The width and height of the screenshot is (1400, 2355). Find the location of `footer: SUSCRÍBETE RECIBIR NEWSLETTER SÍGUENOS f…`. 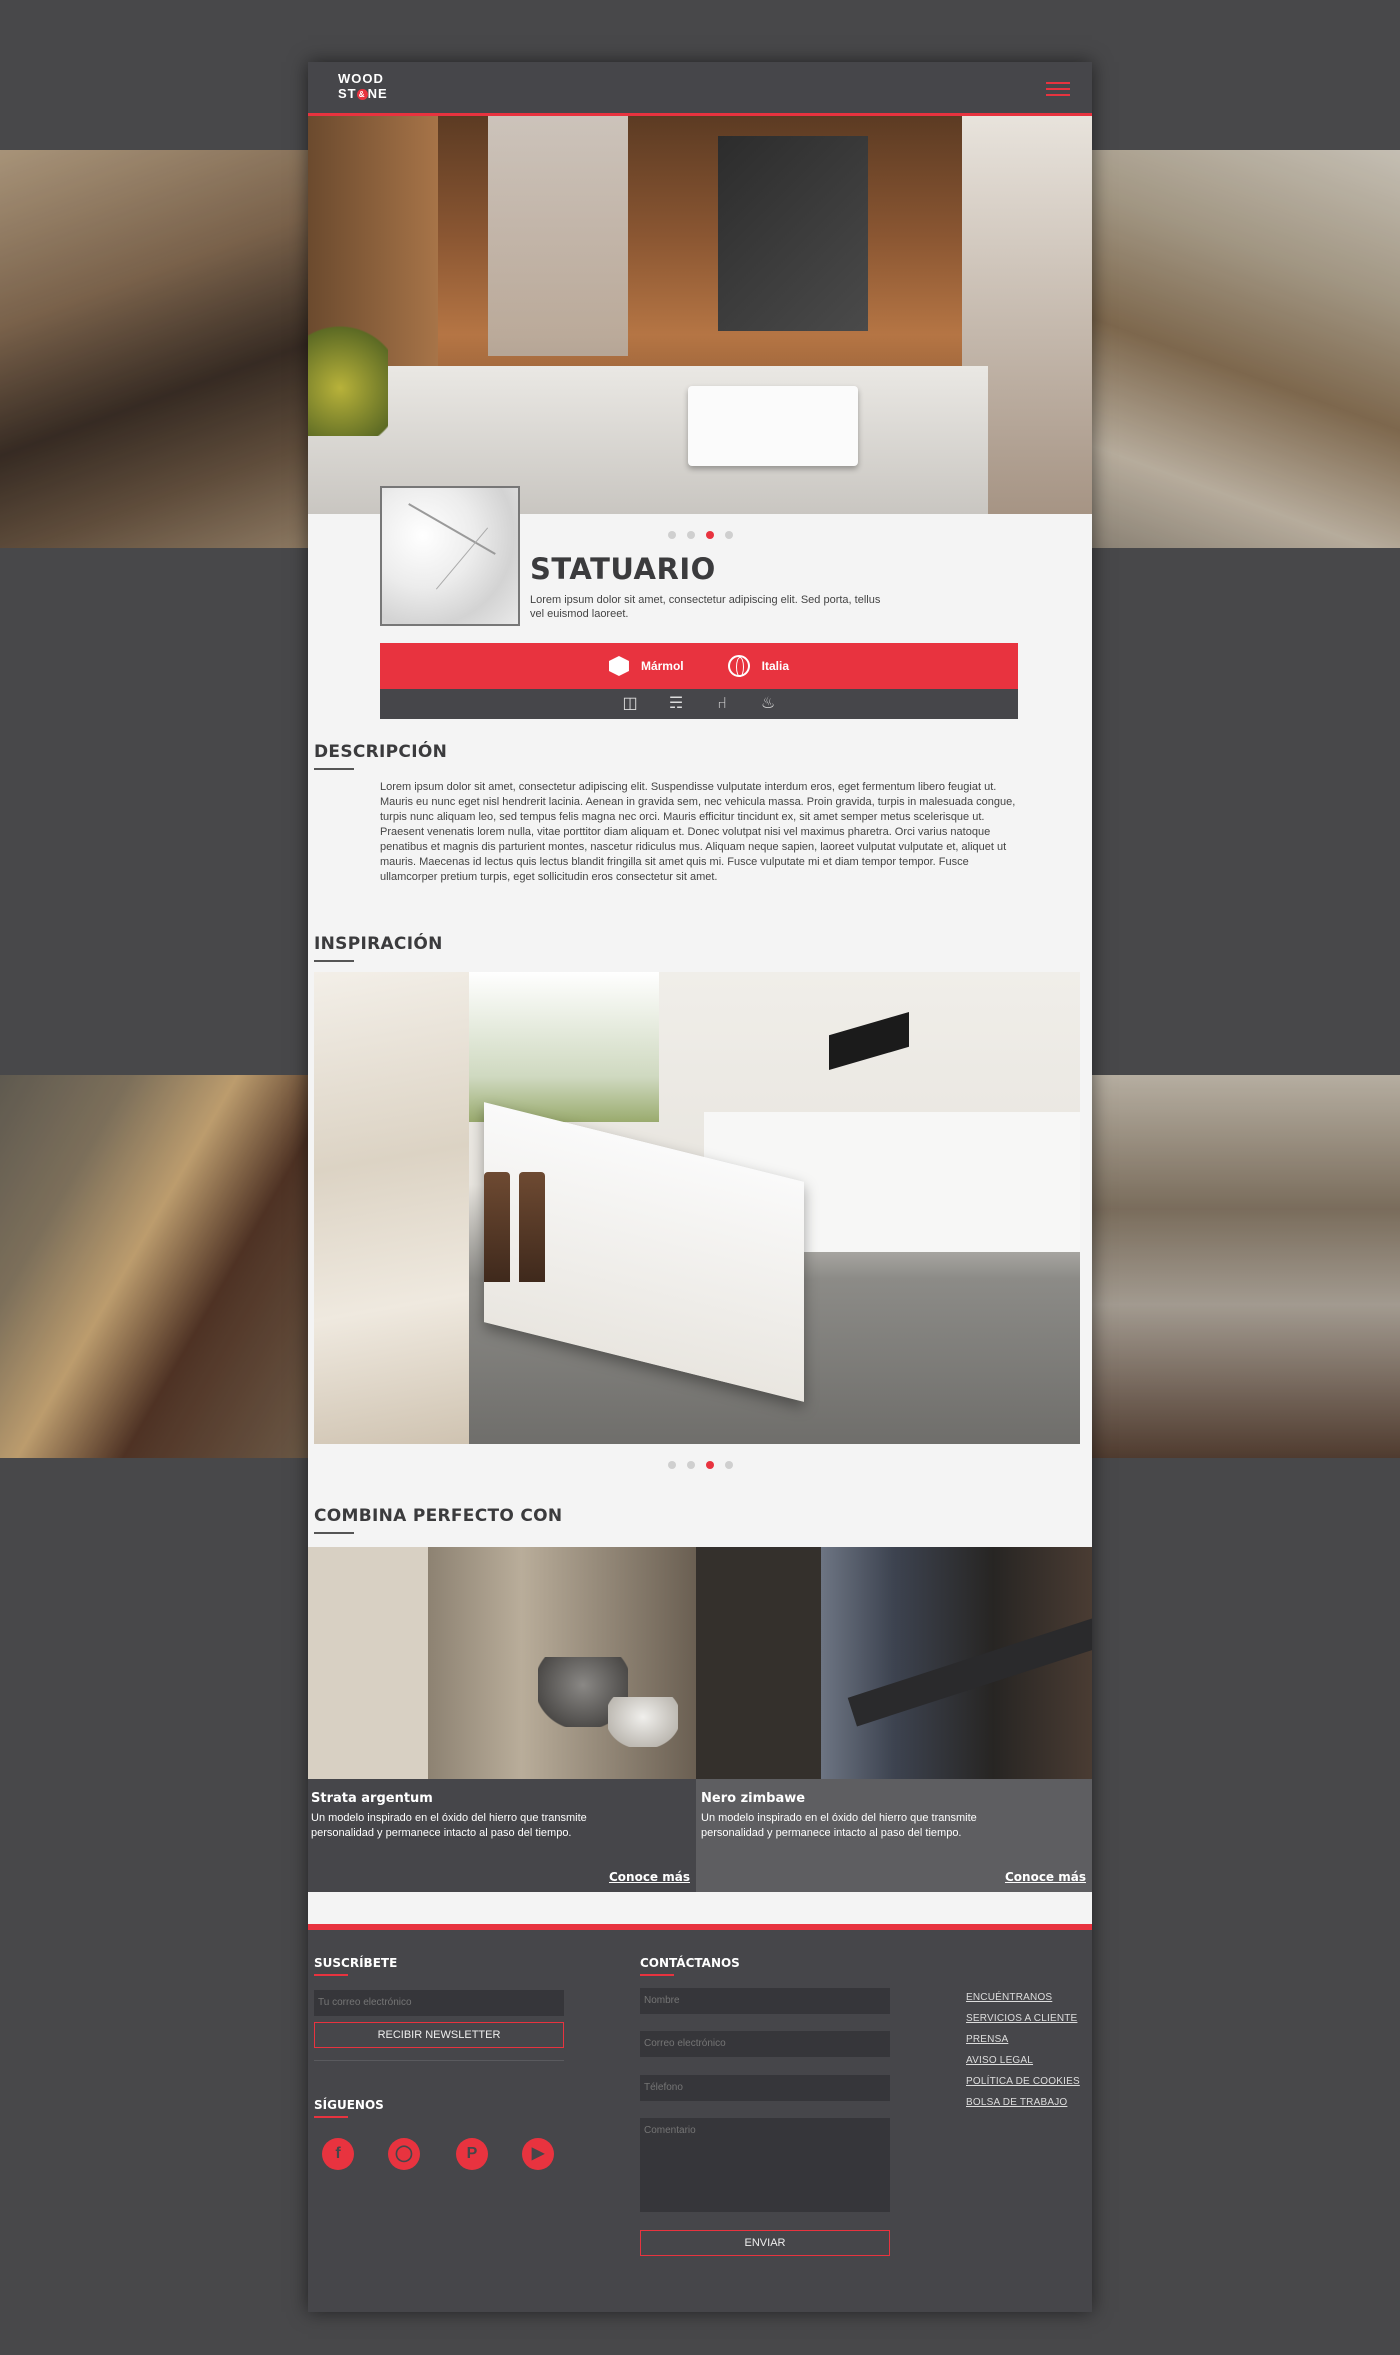

footer: SUSCRÍBETE RECIBIR NEWSLETTER SÍGUENOS f… is located at coordinates (700, 2118).